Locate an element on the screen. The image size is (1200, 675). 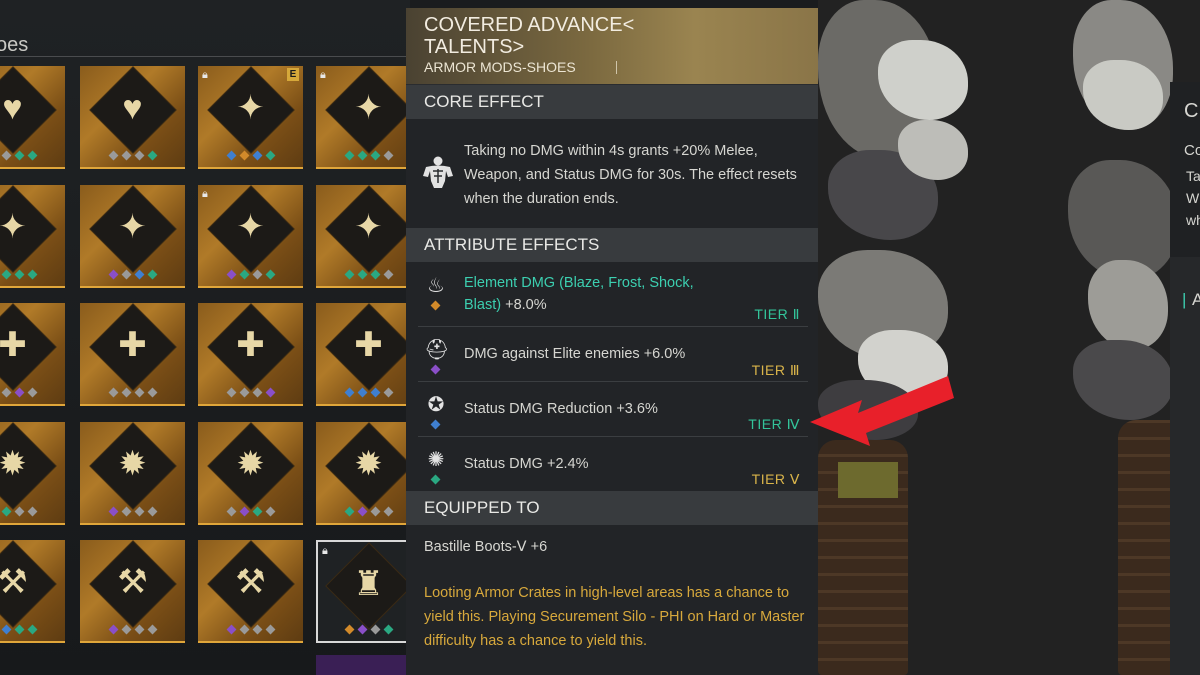
core-effect-heading: CORE EFFECT is located at coordinates (612, 102).